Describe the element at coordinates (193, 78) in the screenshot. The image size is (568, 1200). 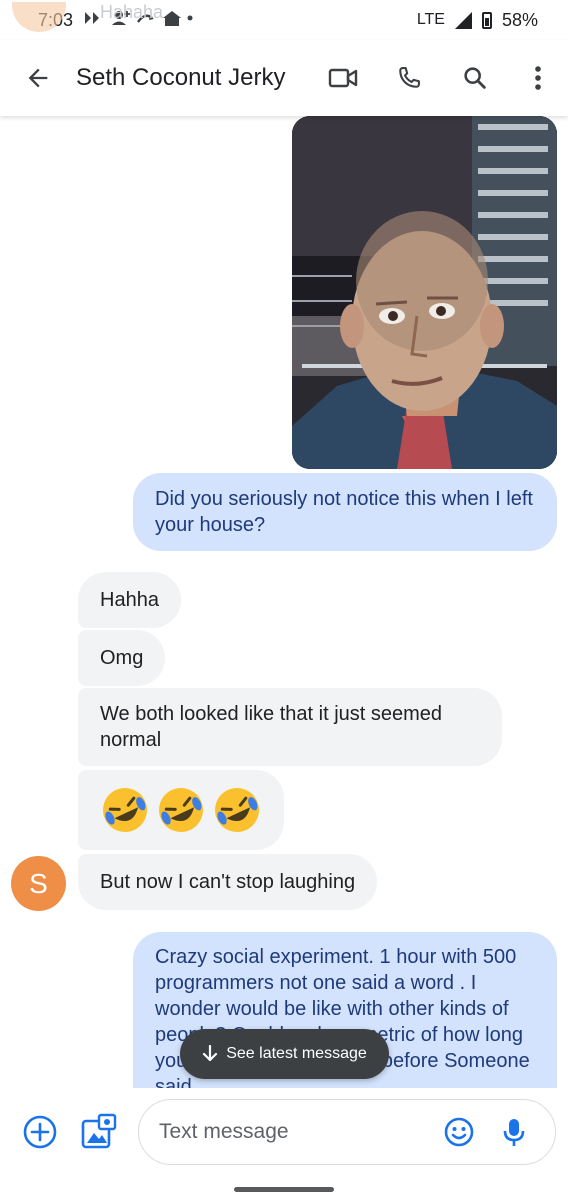
I see `contact-name: Seth Coconut Jerky` at that location.